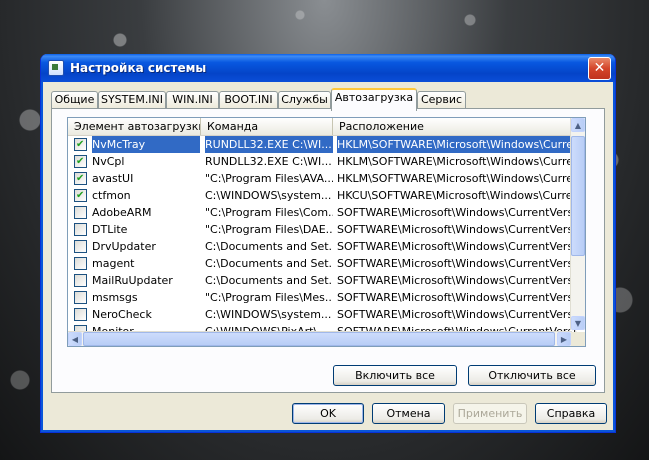 This screenshot has width=649, height=460. Describe the element at coordinates (395, 375) in the screenshot. I see `enable-all-button: Включить все` at that location.